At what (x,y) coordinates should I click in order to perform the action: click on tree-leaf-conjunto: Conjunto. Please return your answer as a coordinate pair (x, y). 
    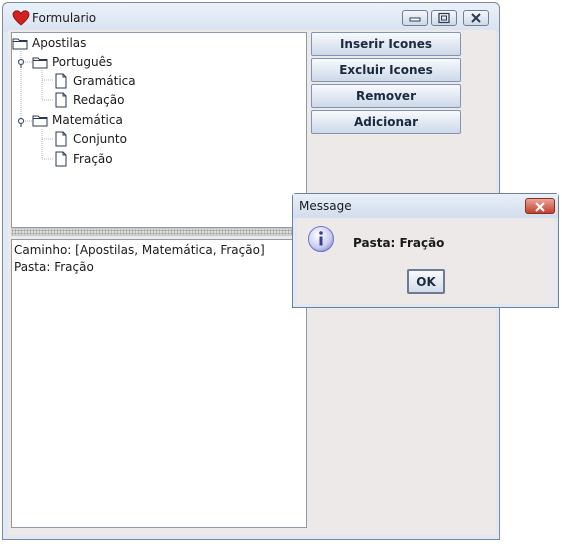
    Looking at the image, I should click on (90, 139).